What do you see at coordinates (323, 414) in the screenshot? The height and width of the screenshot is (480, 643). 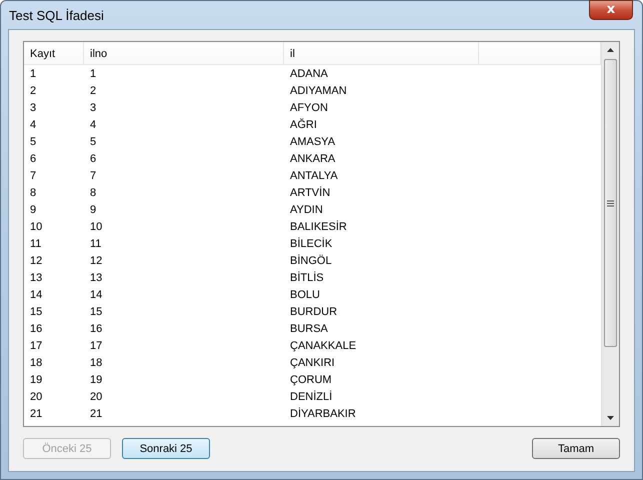 I see `table-cell-text: DİYARBAKIR` at bounding box center [323, 414].